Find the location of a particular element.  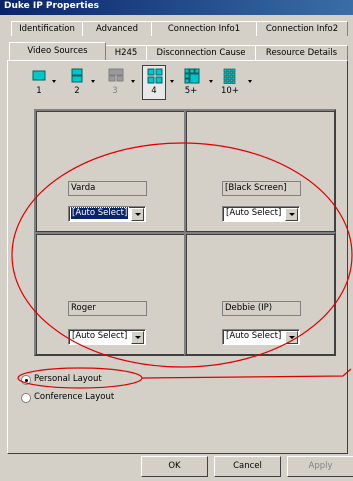

tab-video-sources: Video Sources is located at coordinates (57, 51).